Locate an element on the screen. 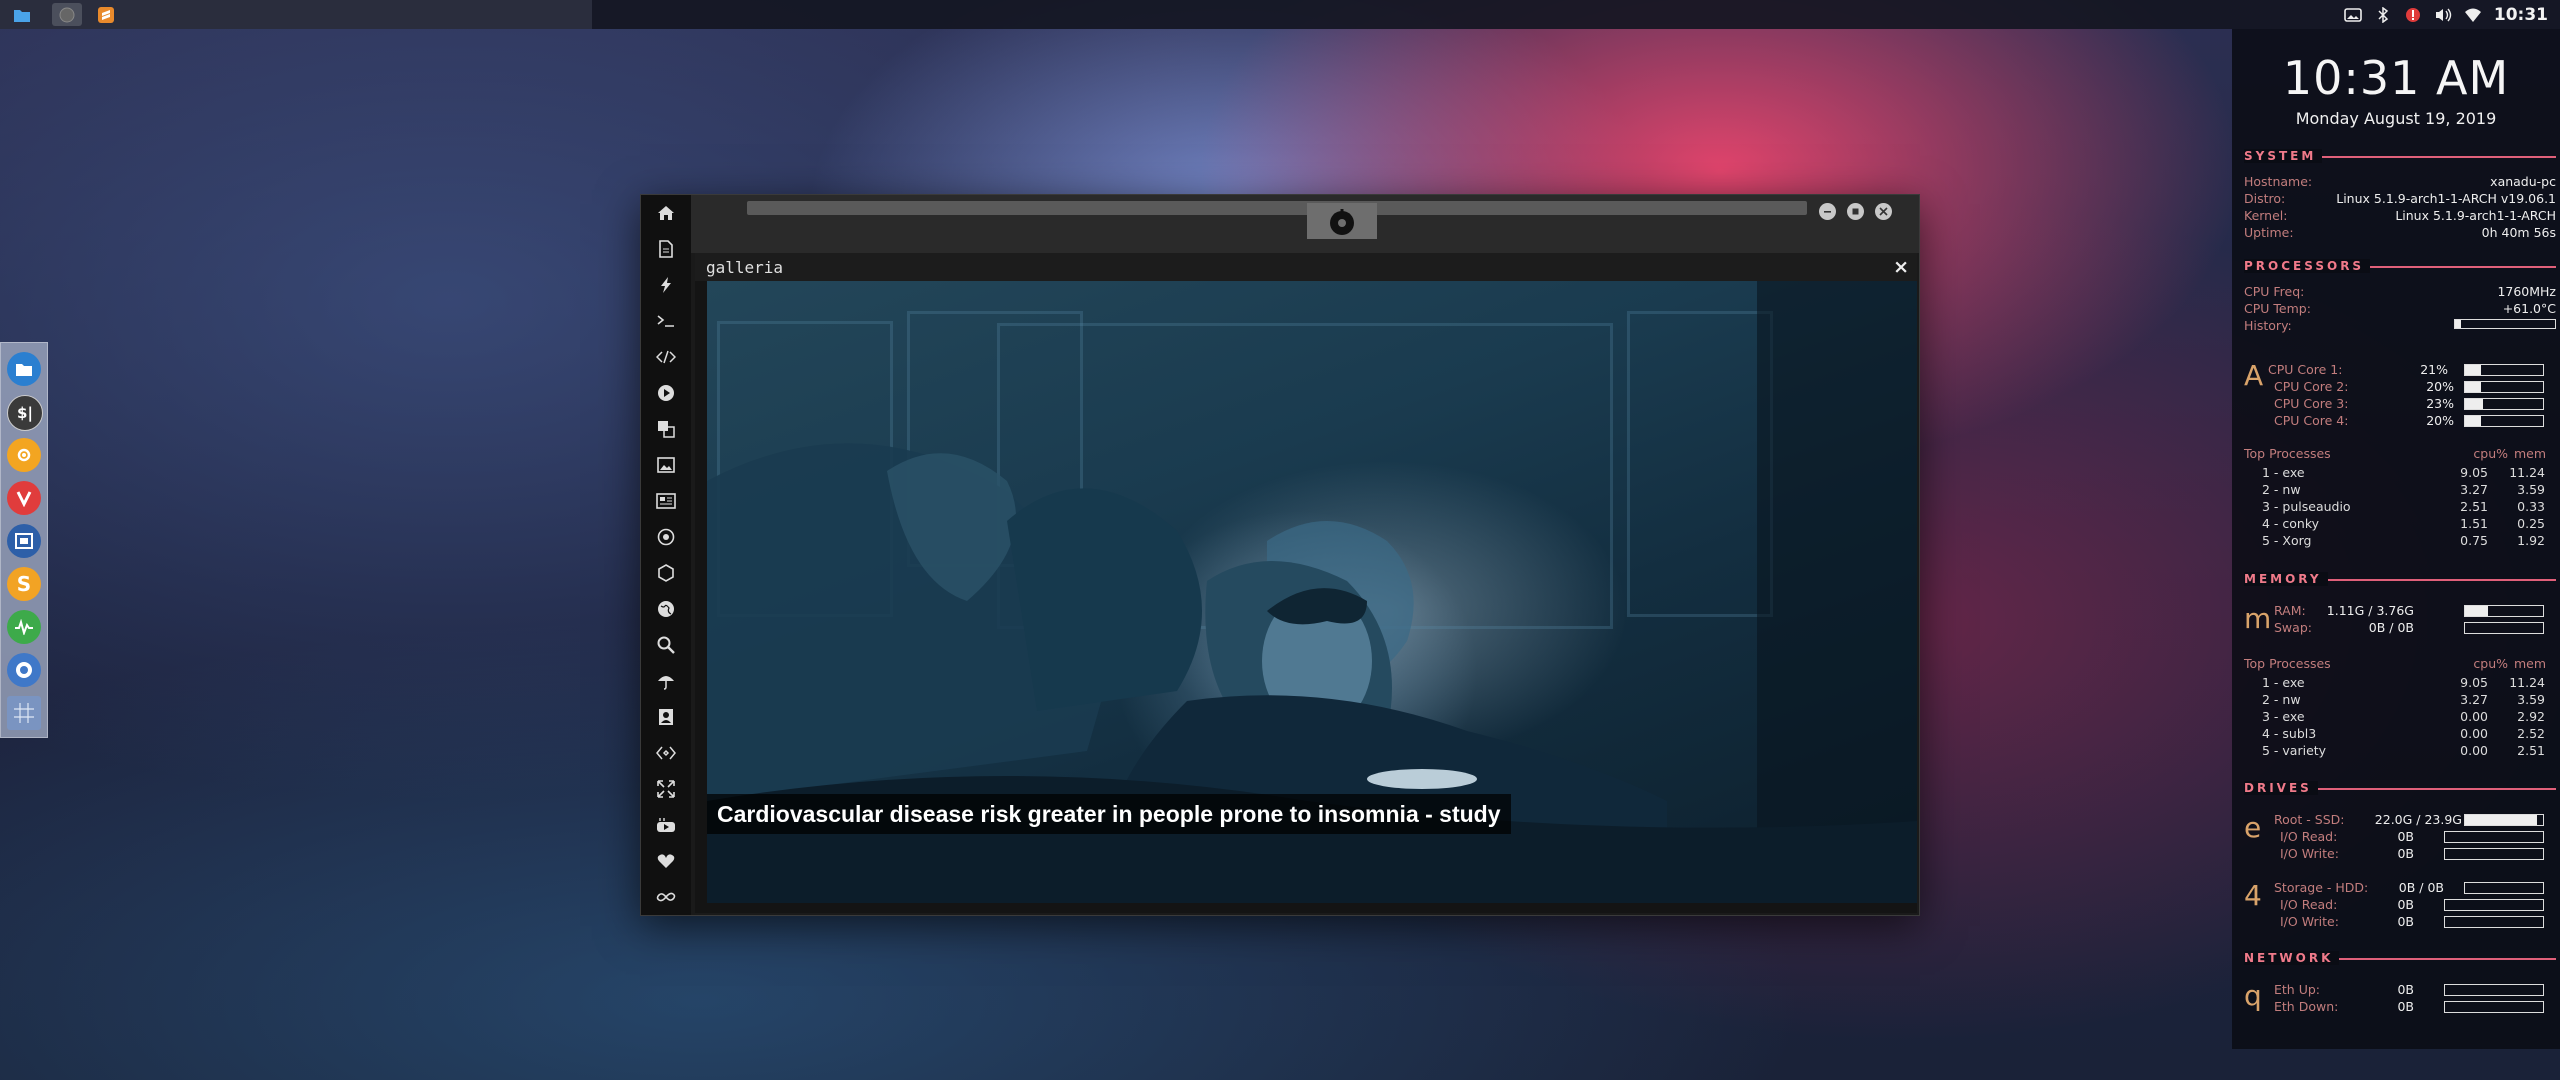 This screenshot has height=1080, width=2560. root-read-graph is located at coordinates (2494, 837).